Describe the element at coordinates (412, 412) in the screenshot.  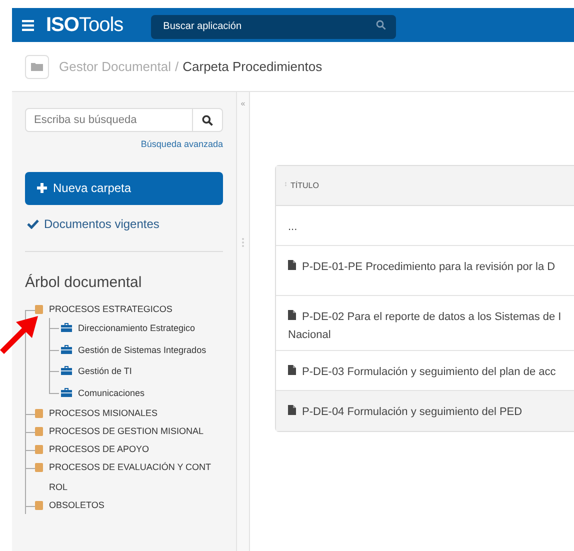
I see `cell-text: P-DE-04 Formulación y seguimiento del PED` at that location.